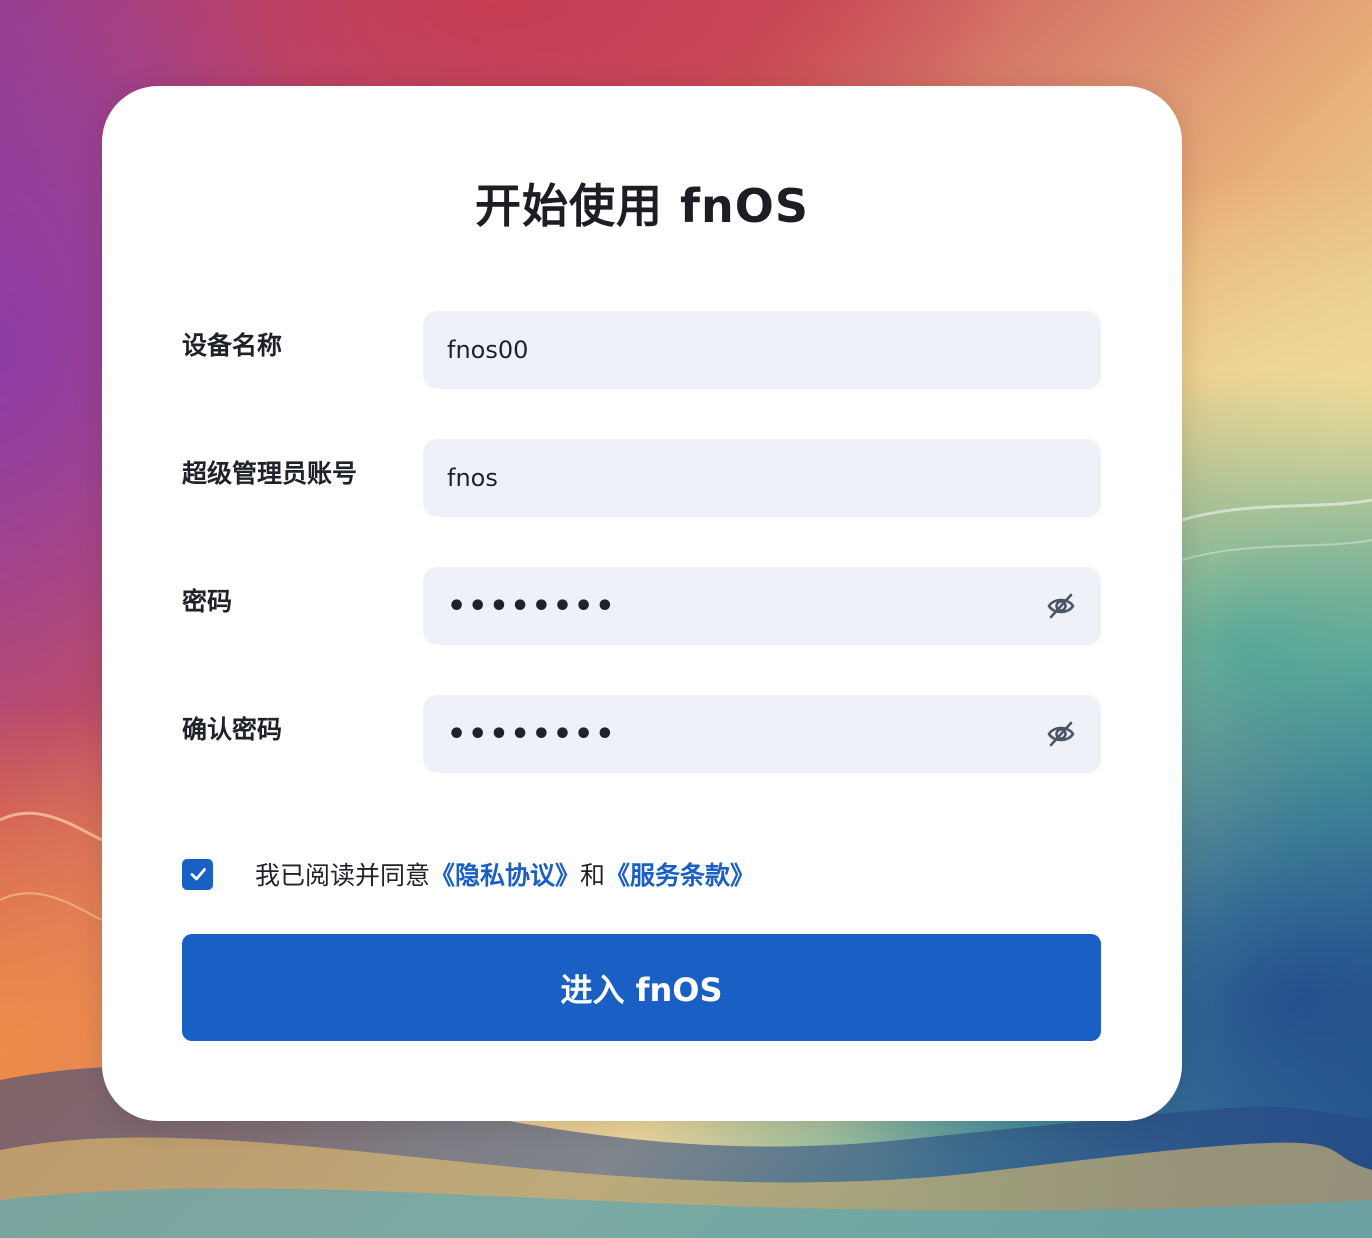  What do you see at coordinates (641, 987) in the screenshot?
I see `enter-fnos-button: 进入 fnOS` at bounding box center [641, 987].